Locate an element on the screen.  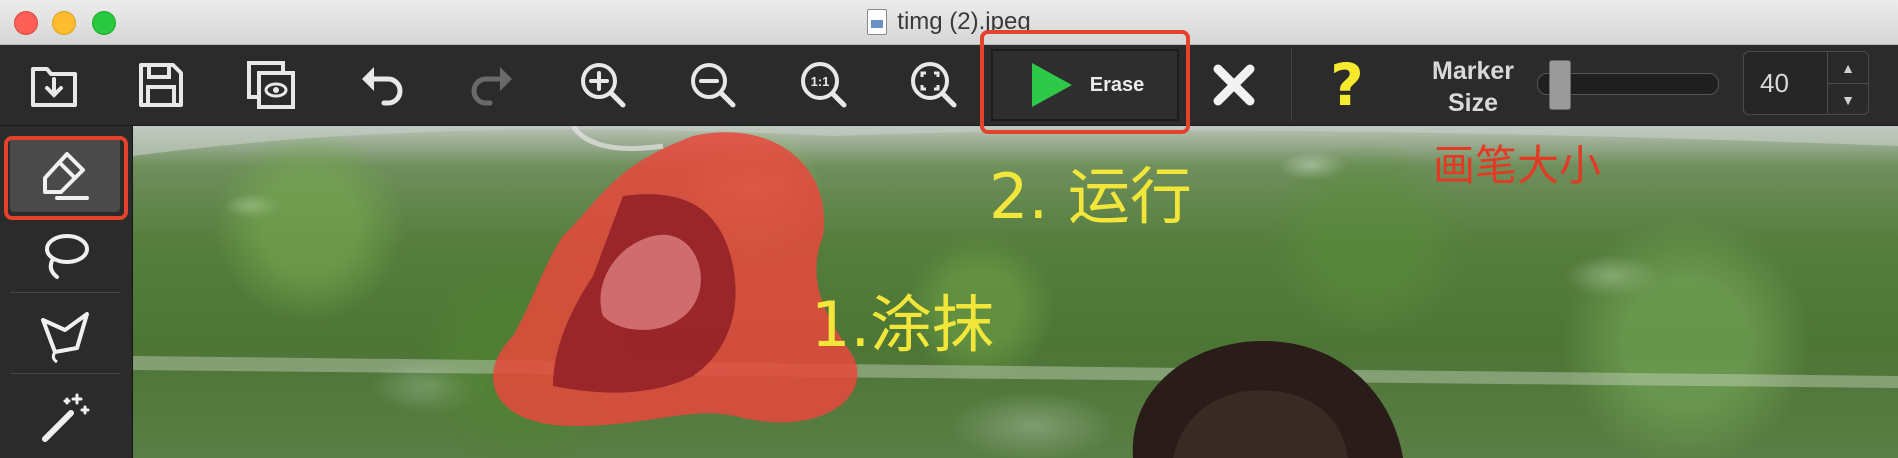
title-bar: timg (2).jpeg is located at coordinates (949, 22).